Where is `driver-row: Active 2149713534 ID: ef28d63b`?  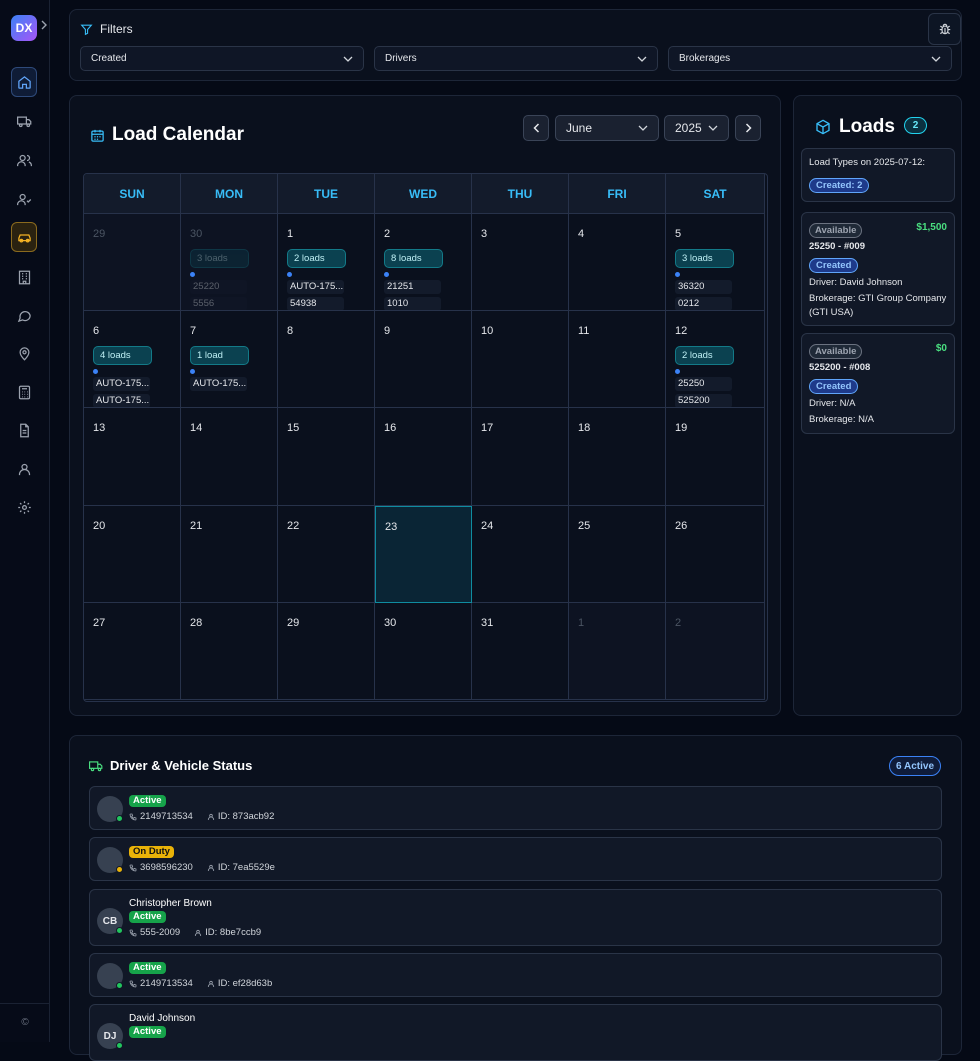
driver-row: Active 2149713534 ID: ef28d63b is located at coordinates (515, 975).